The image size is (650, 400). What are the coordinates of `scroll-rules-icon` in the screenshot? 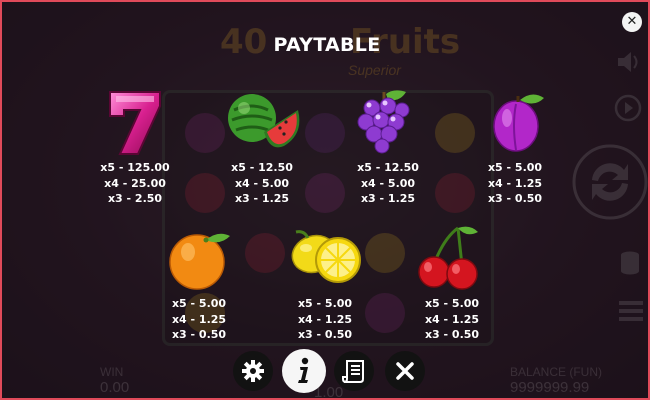 It's located at (353, 371).